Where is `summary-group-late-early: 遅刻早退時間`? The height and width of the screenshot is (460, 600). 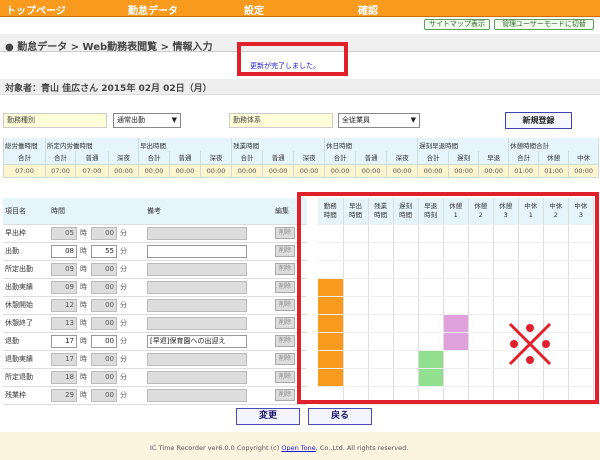
summary-group-late-early: 遅刻早退時間 is located at coordinates (463, 144).